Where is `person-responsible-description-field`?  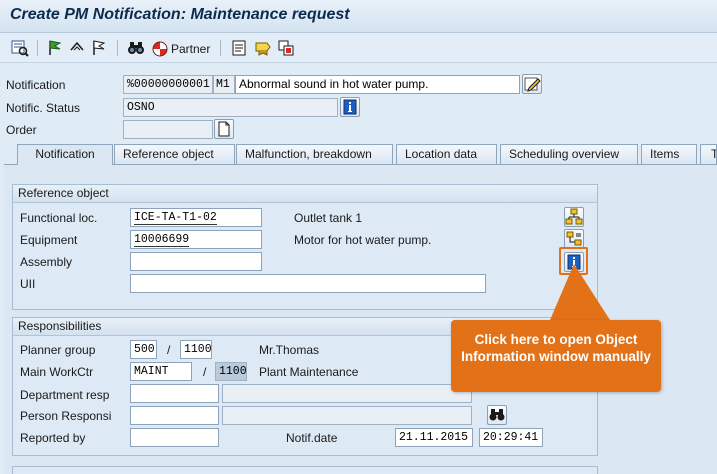
person-responsible-description-field is located at coordinates (347, 415).